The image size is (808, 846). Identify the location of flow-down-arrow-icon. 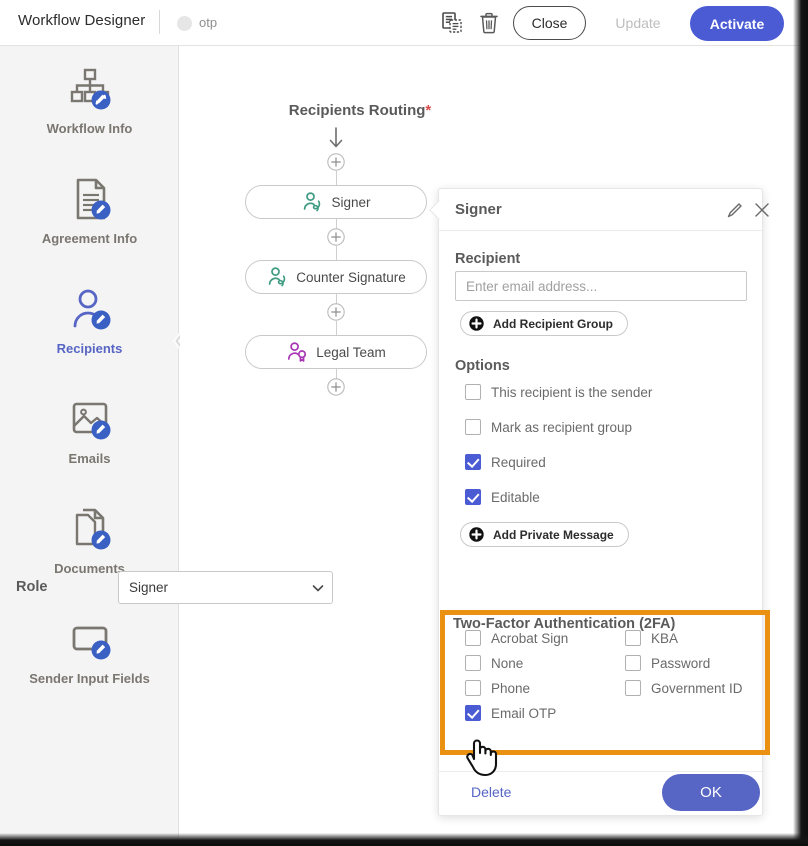
(336, 137).